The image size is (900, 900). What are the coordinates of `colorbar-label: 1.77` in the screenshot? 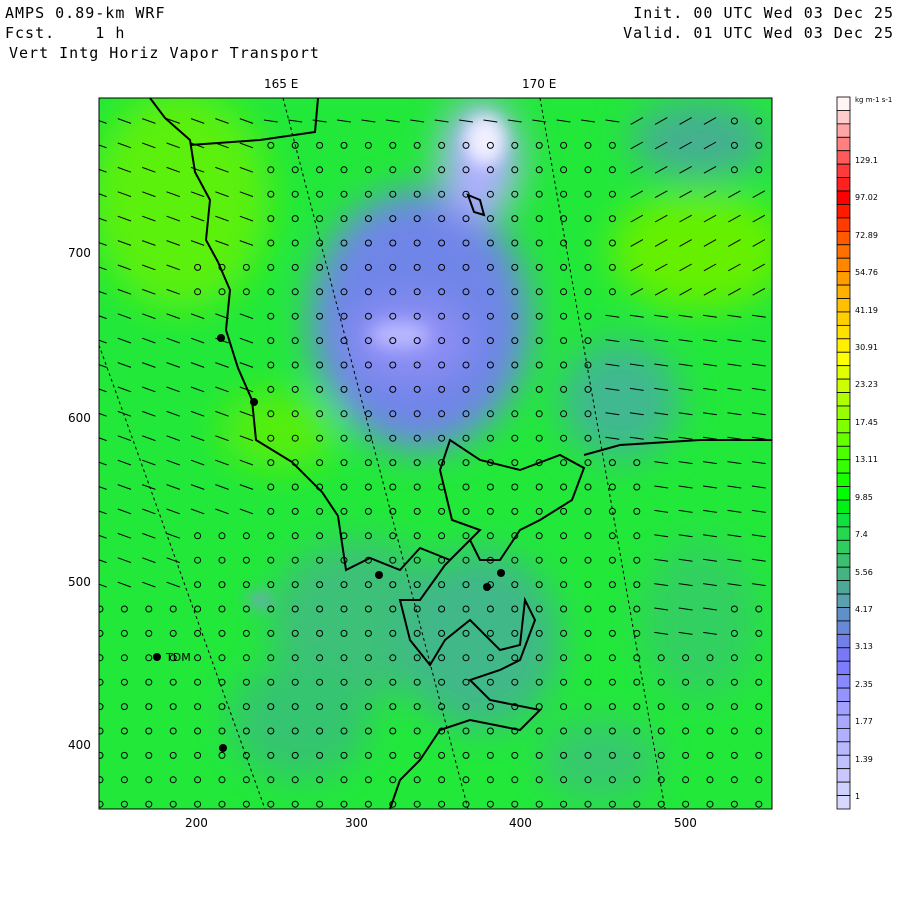 It's located at (864, 722).